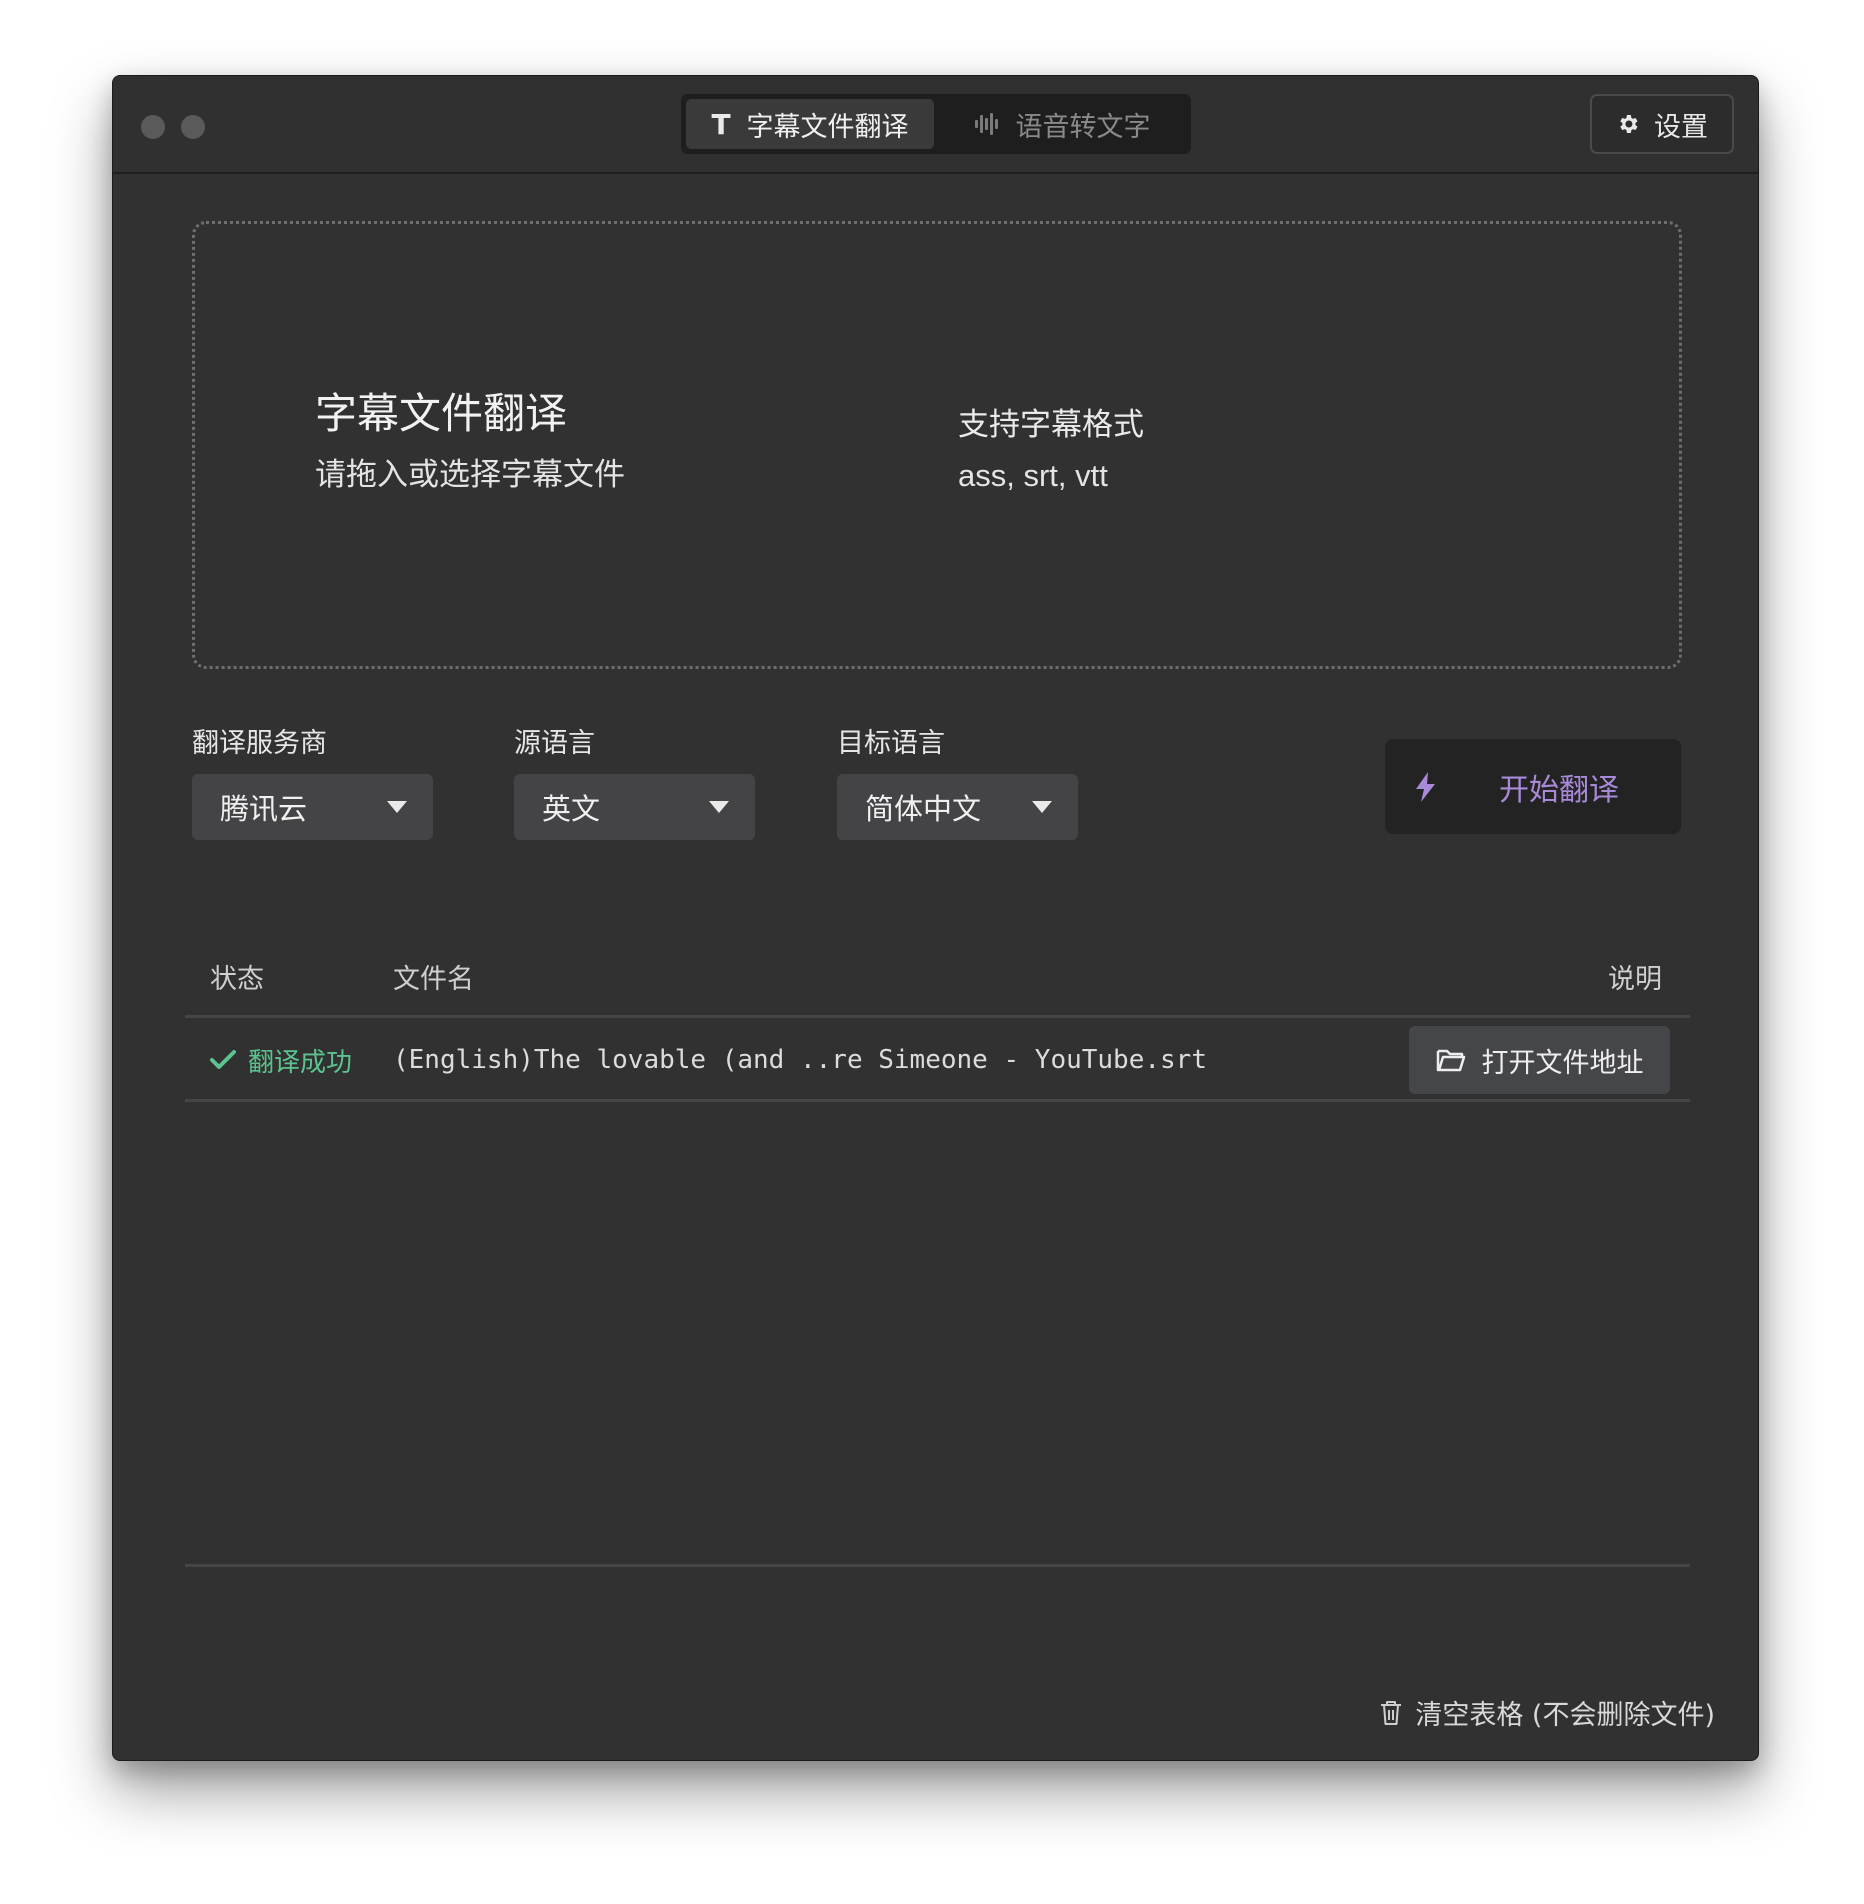 The height and width of the screenshot is (1904, 1864). Describe the element at coordinates (1562, 1063) in the screenshot. I see `open-file-location-label: 打开文件地址` at that location.